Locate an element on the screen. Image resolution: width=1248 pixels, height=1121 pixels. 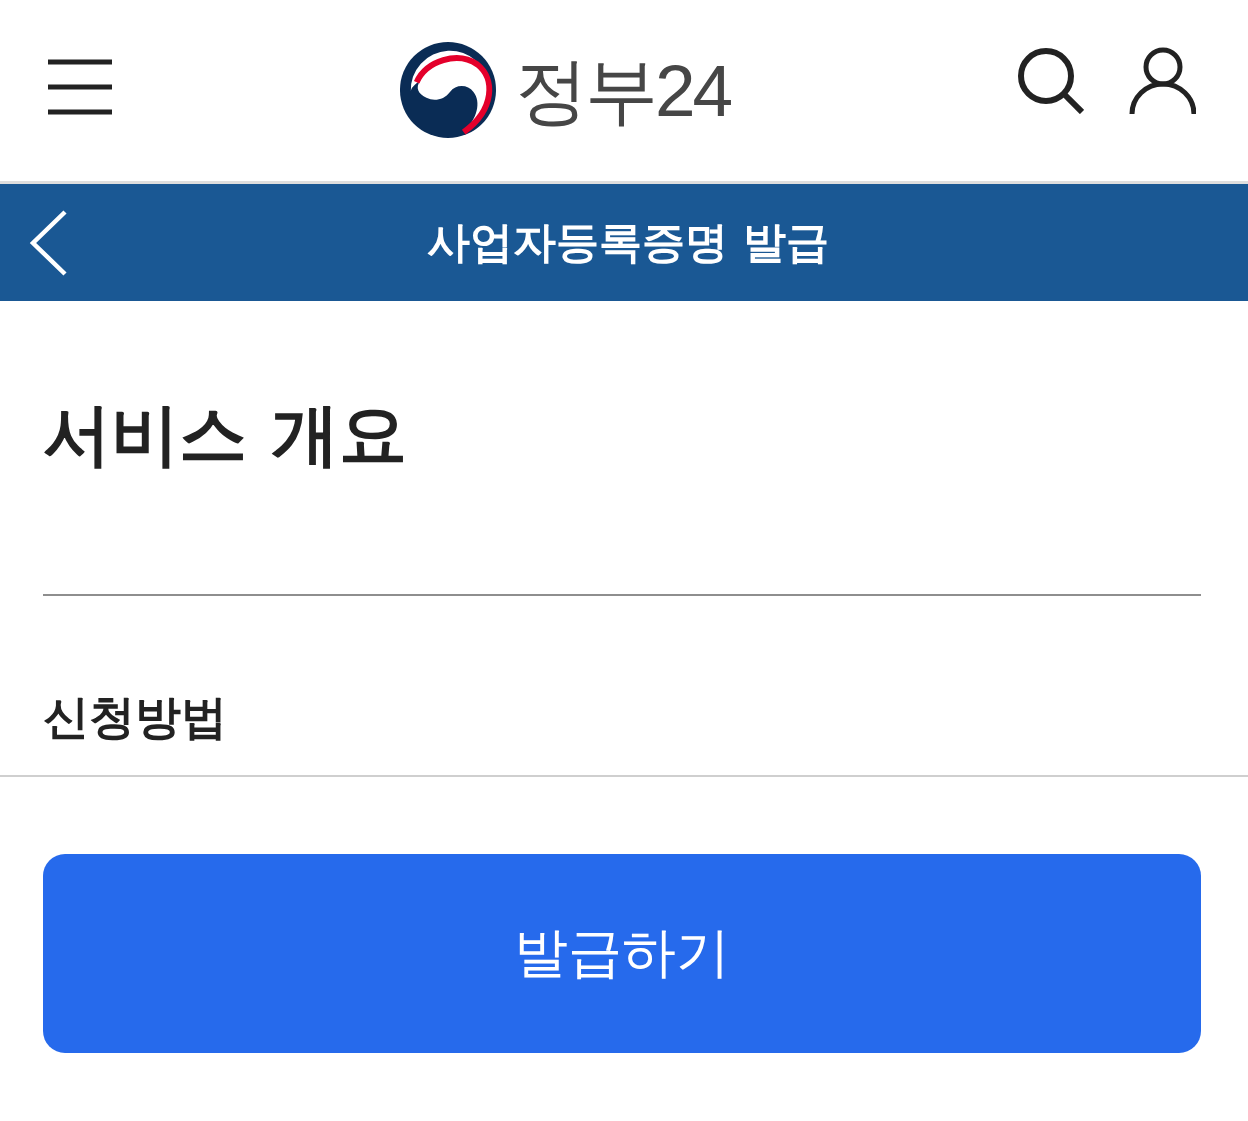
section-heading: 서비스 개요 is located at coordinates (225, 435).